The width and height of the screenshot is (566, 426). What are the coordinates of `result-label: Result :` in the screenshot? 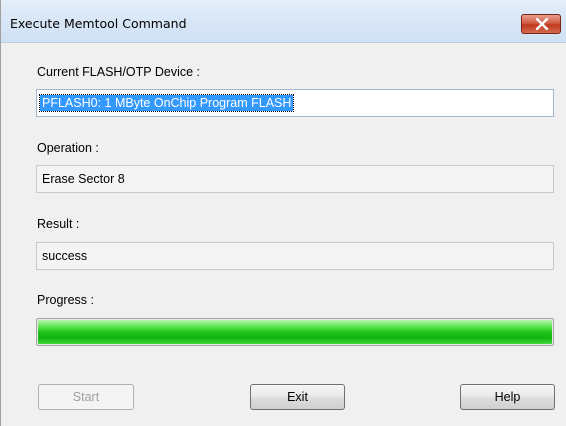 It's located at (58, 224).